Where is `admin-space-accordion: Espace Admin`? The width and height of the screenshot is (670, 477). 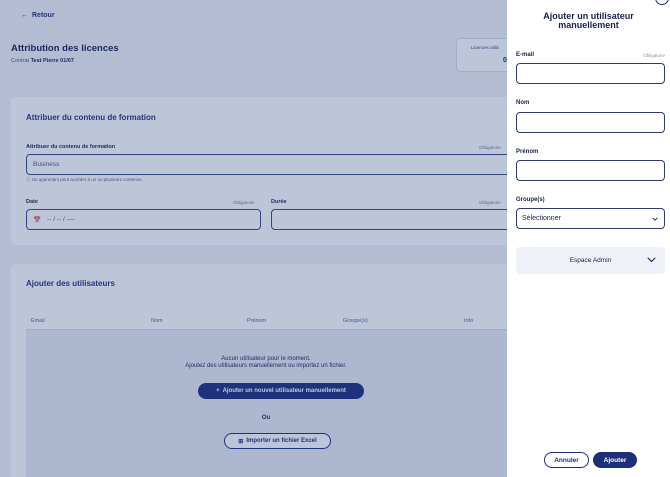
admin-space-accordion: Espace Admin is located at coordinates (590, 260).